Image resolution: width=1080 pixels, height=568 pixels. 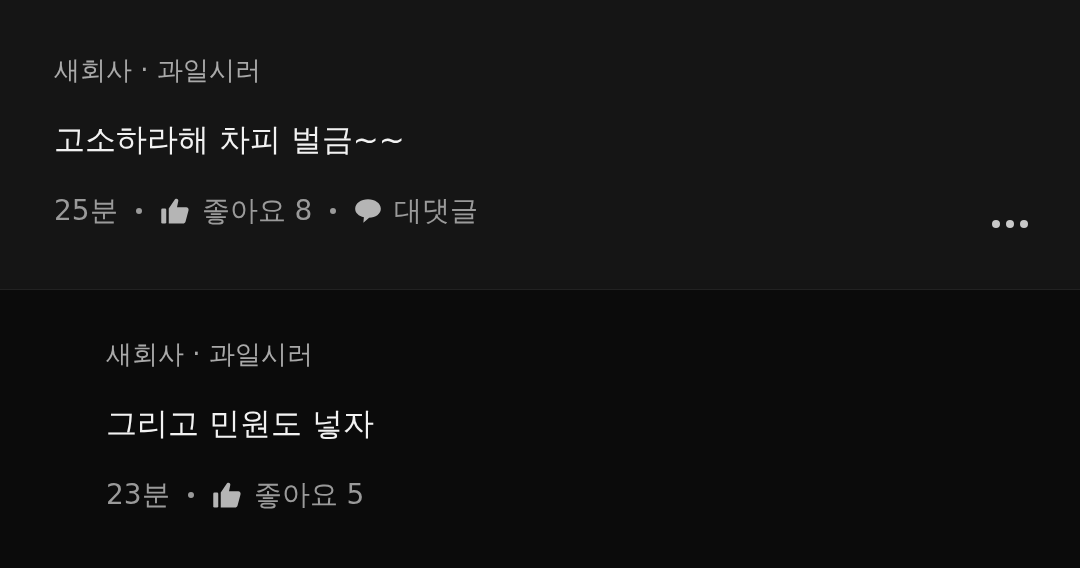 What do you see at coordinates (236, 211) in the screenshot?
I see `like-button: 좋아요 8` at bounding box center [236, 211].